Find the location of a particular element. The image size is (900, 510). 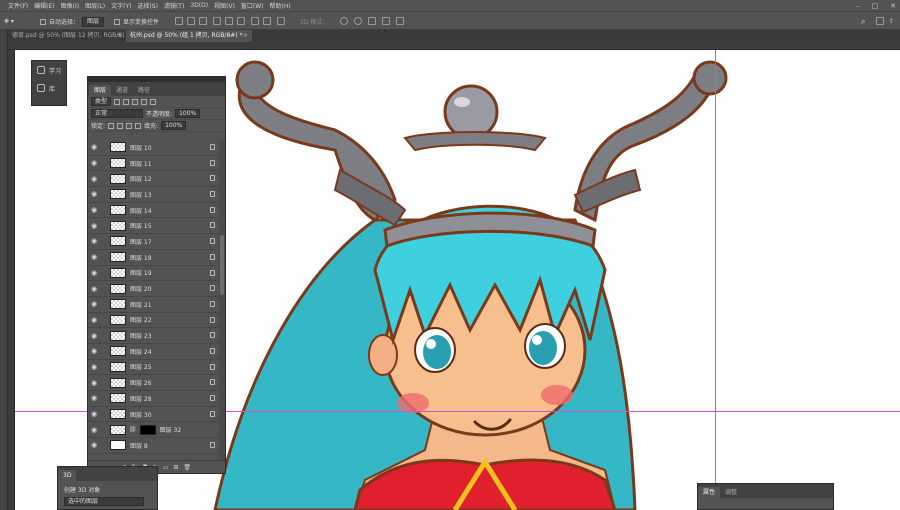

fill-input: 100% is located at coordinates (174, 125).